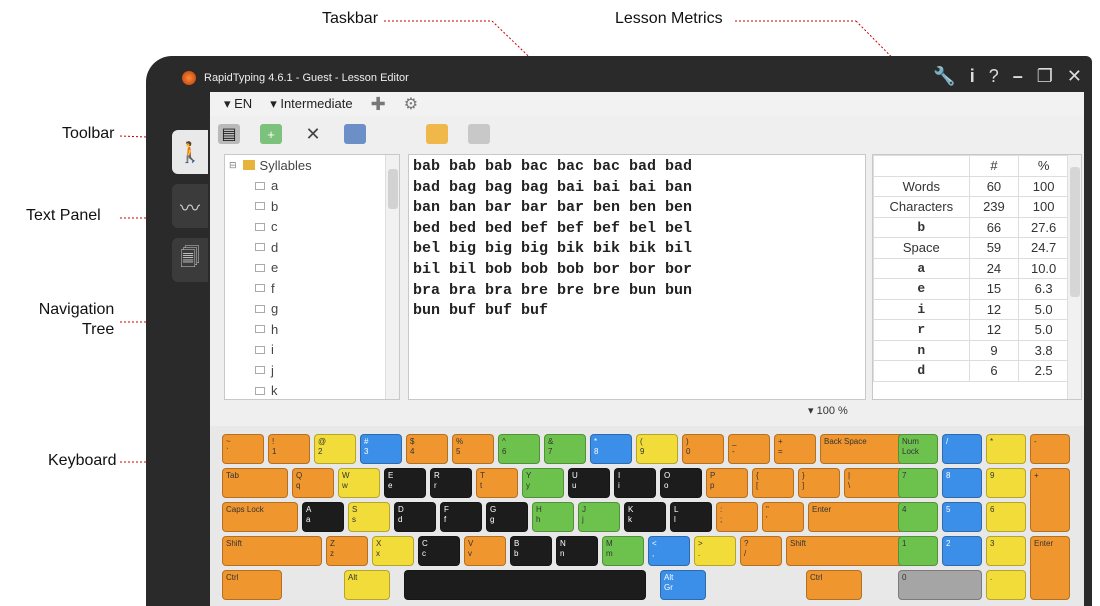  What do you see at coordinates (190, 152) in the screenshot?
I see `walking-man-icon: 🚶` at bounding box center [190, 152].